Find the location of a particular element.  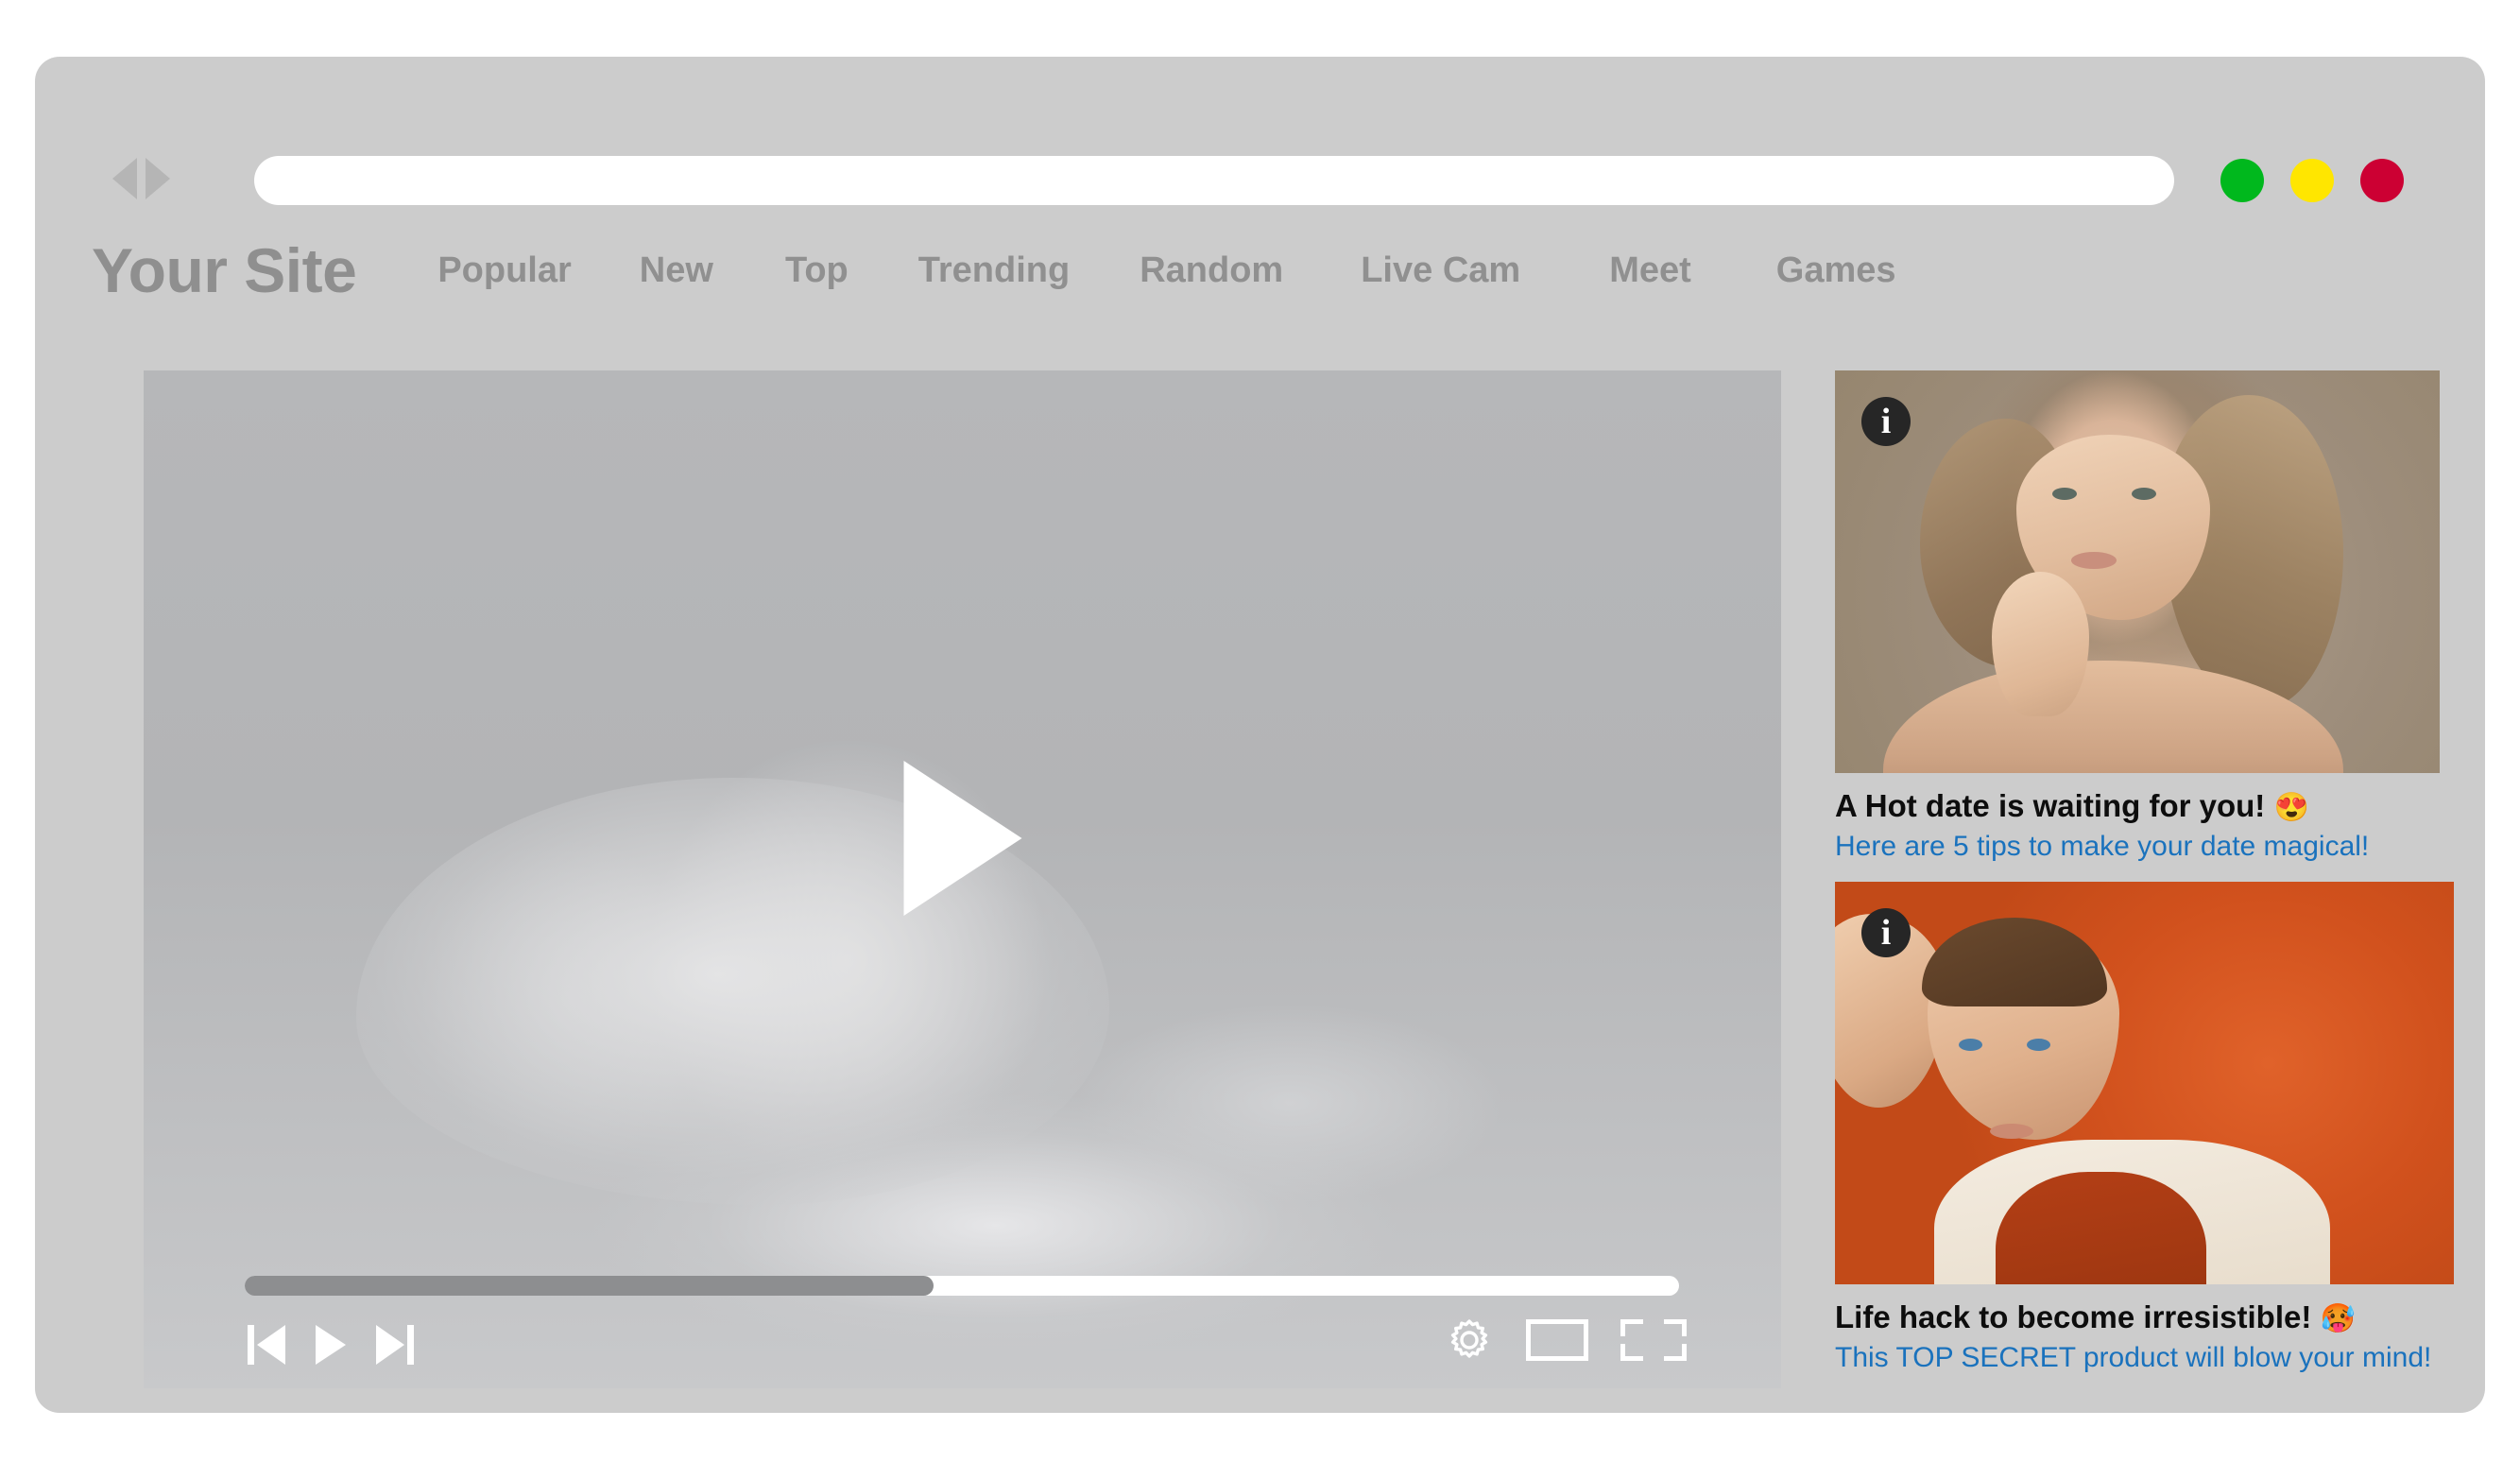

nav-item-top: Top is located at coordinates (817, 270).